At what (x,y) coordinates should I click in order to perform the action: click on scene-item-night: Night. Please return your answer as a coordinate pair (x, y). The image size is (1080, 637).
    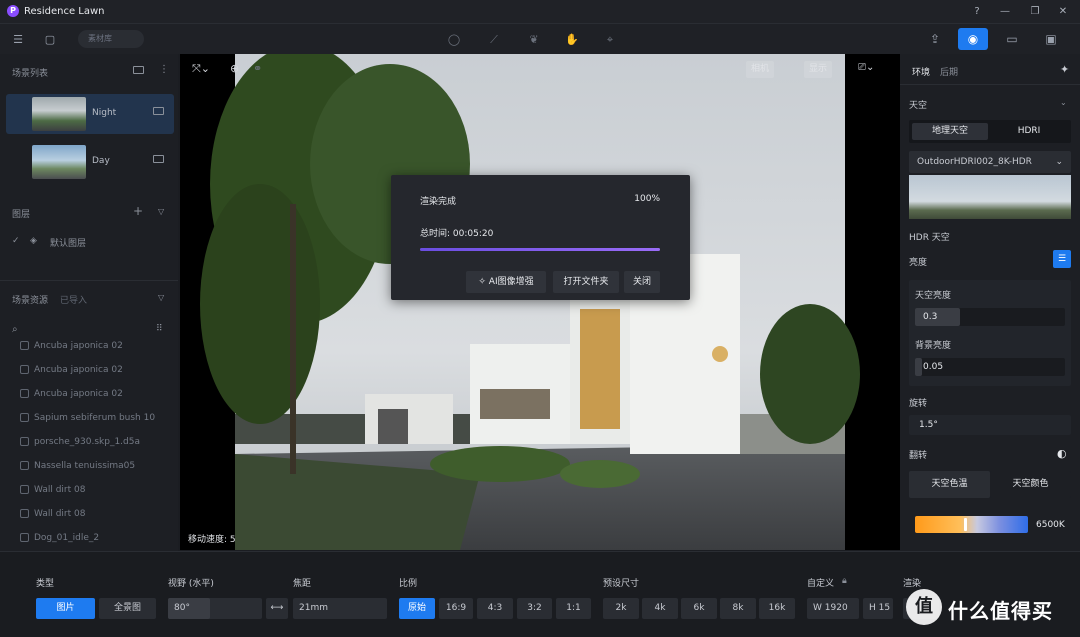
    Looking at the image, I should click on (90, 114).